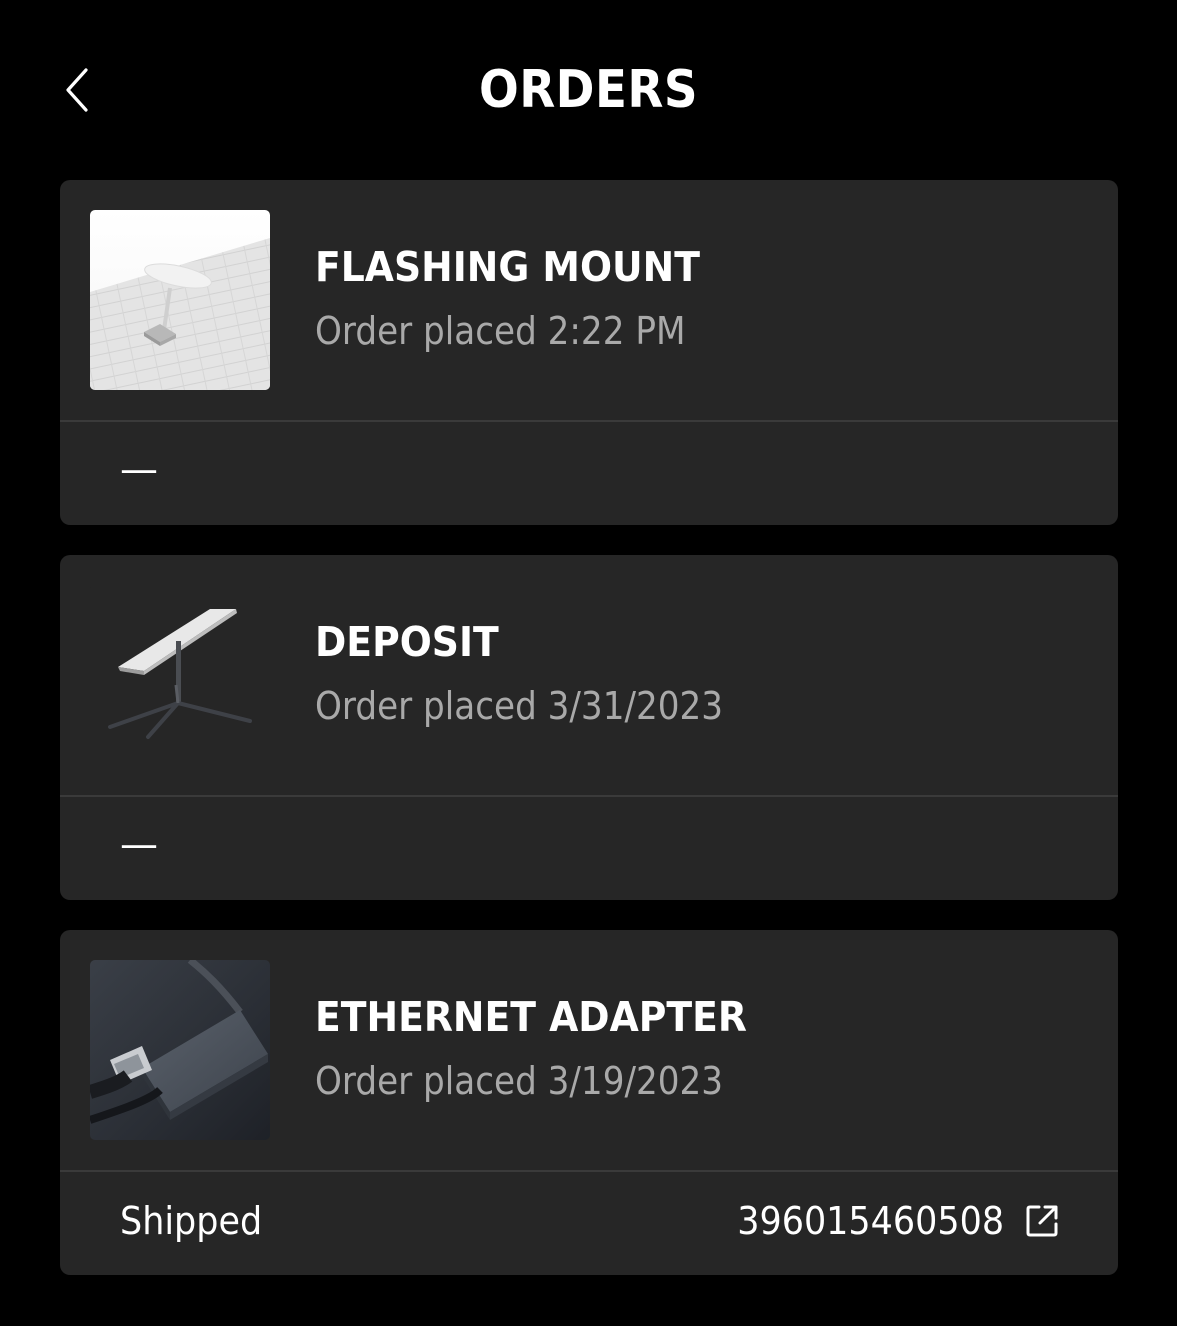 This screenshot has height=1326, width=1177. I want to click on order-title: DEPOSIT, so click(407, 642).